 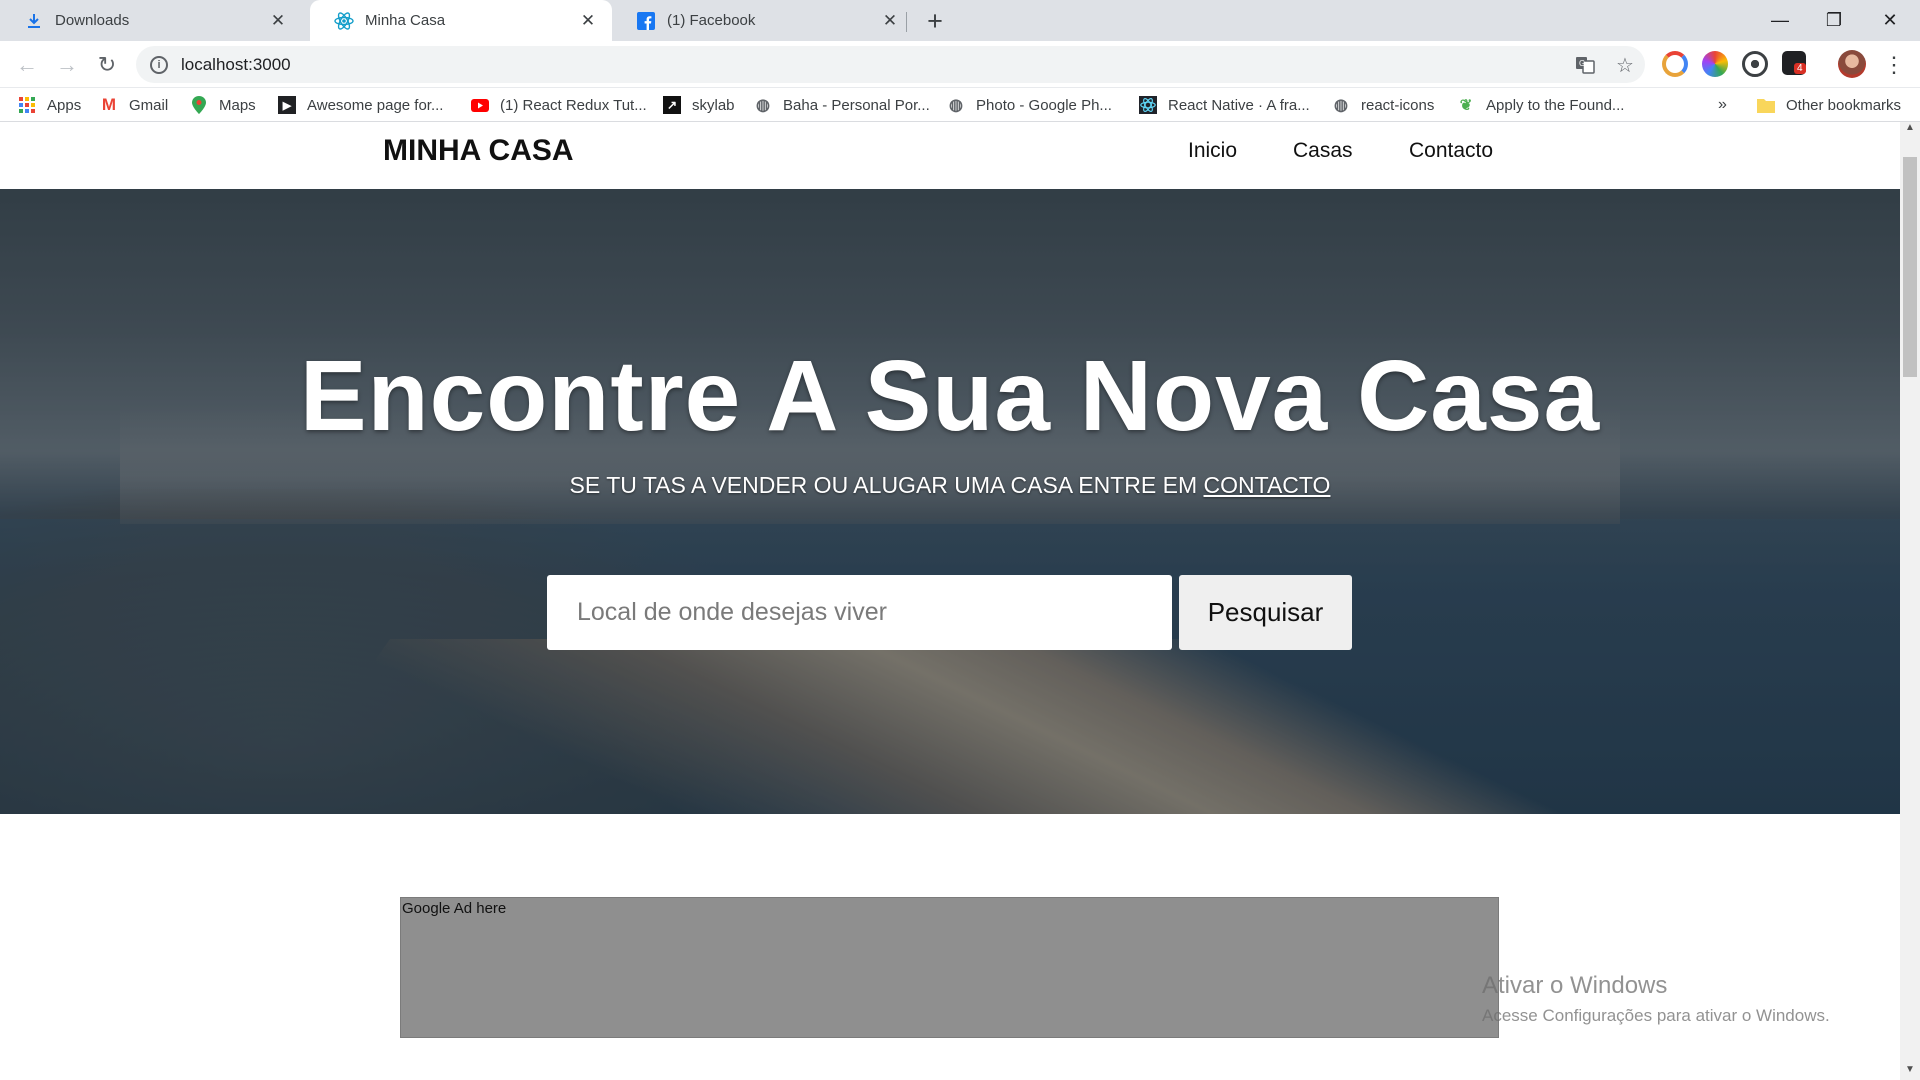 I want to click on restore-button: ❐, so click(x=1834, y=20).